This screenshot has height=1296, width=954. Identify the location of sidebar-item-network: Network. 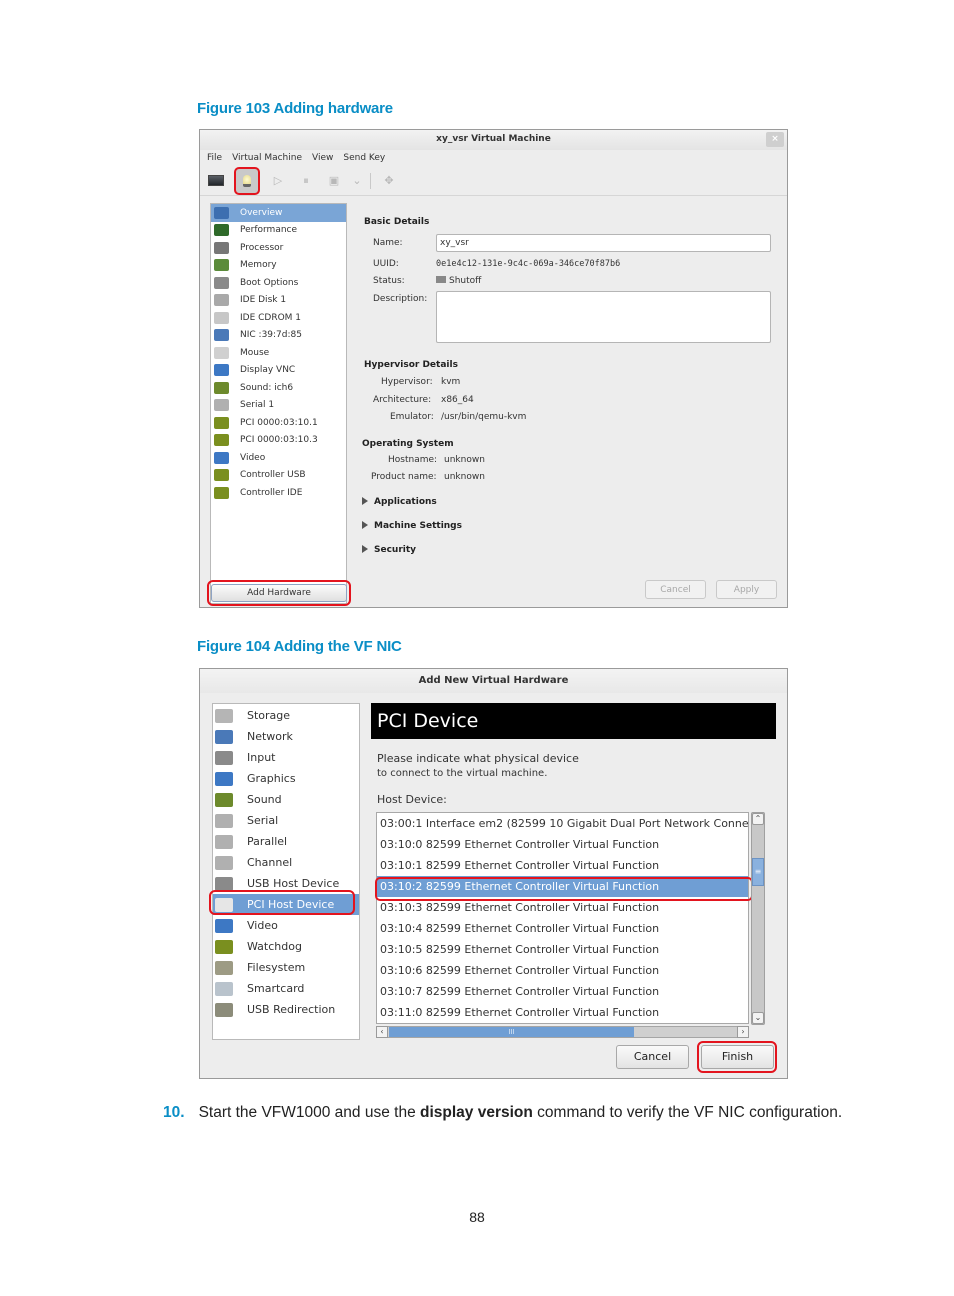
(286, 736).